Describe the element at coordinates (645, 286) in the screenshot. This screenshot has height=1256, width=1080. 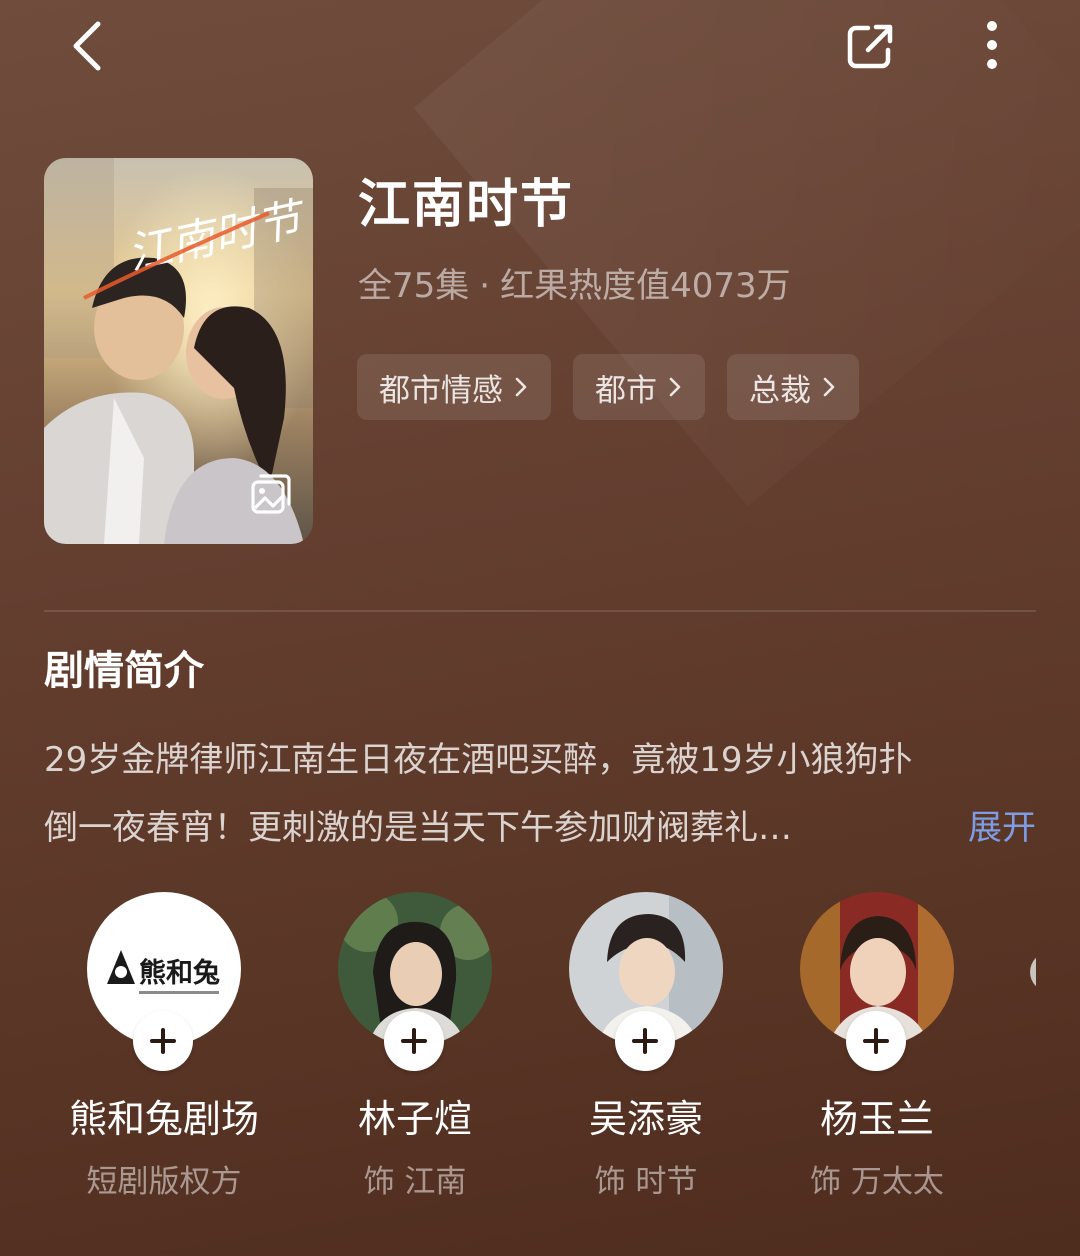
I see `heat-value: 红果热度值4073万` at that location.